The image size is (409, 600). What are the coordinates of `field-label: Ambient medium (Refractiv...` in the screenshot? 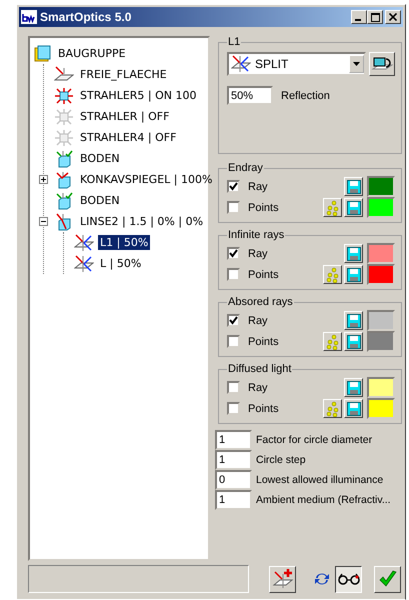 It's located at (323, 500).